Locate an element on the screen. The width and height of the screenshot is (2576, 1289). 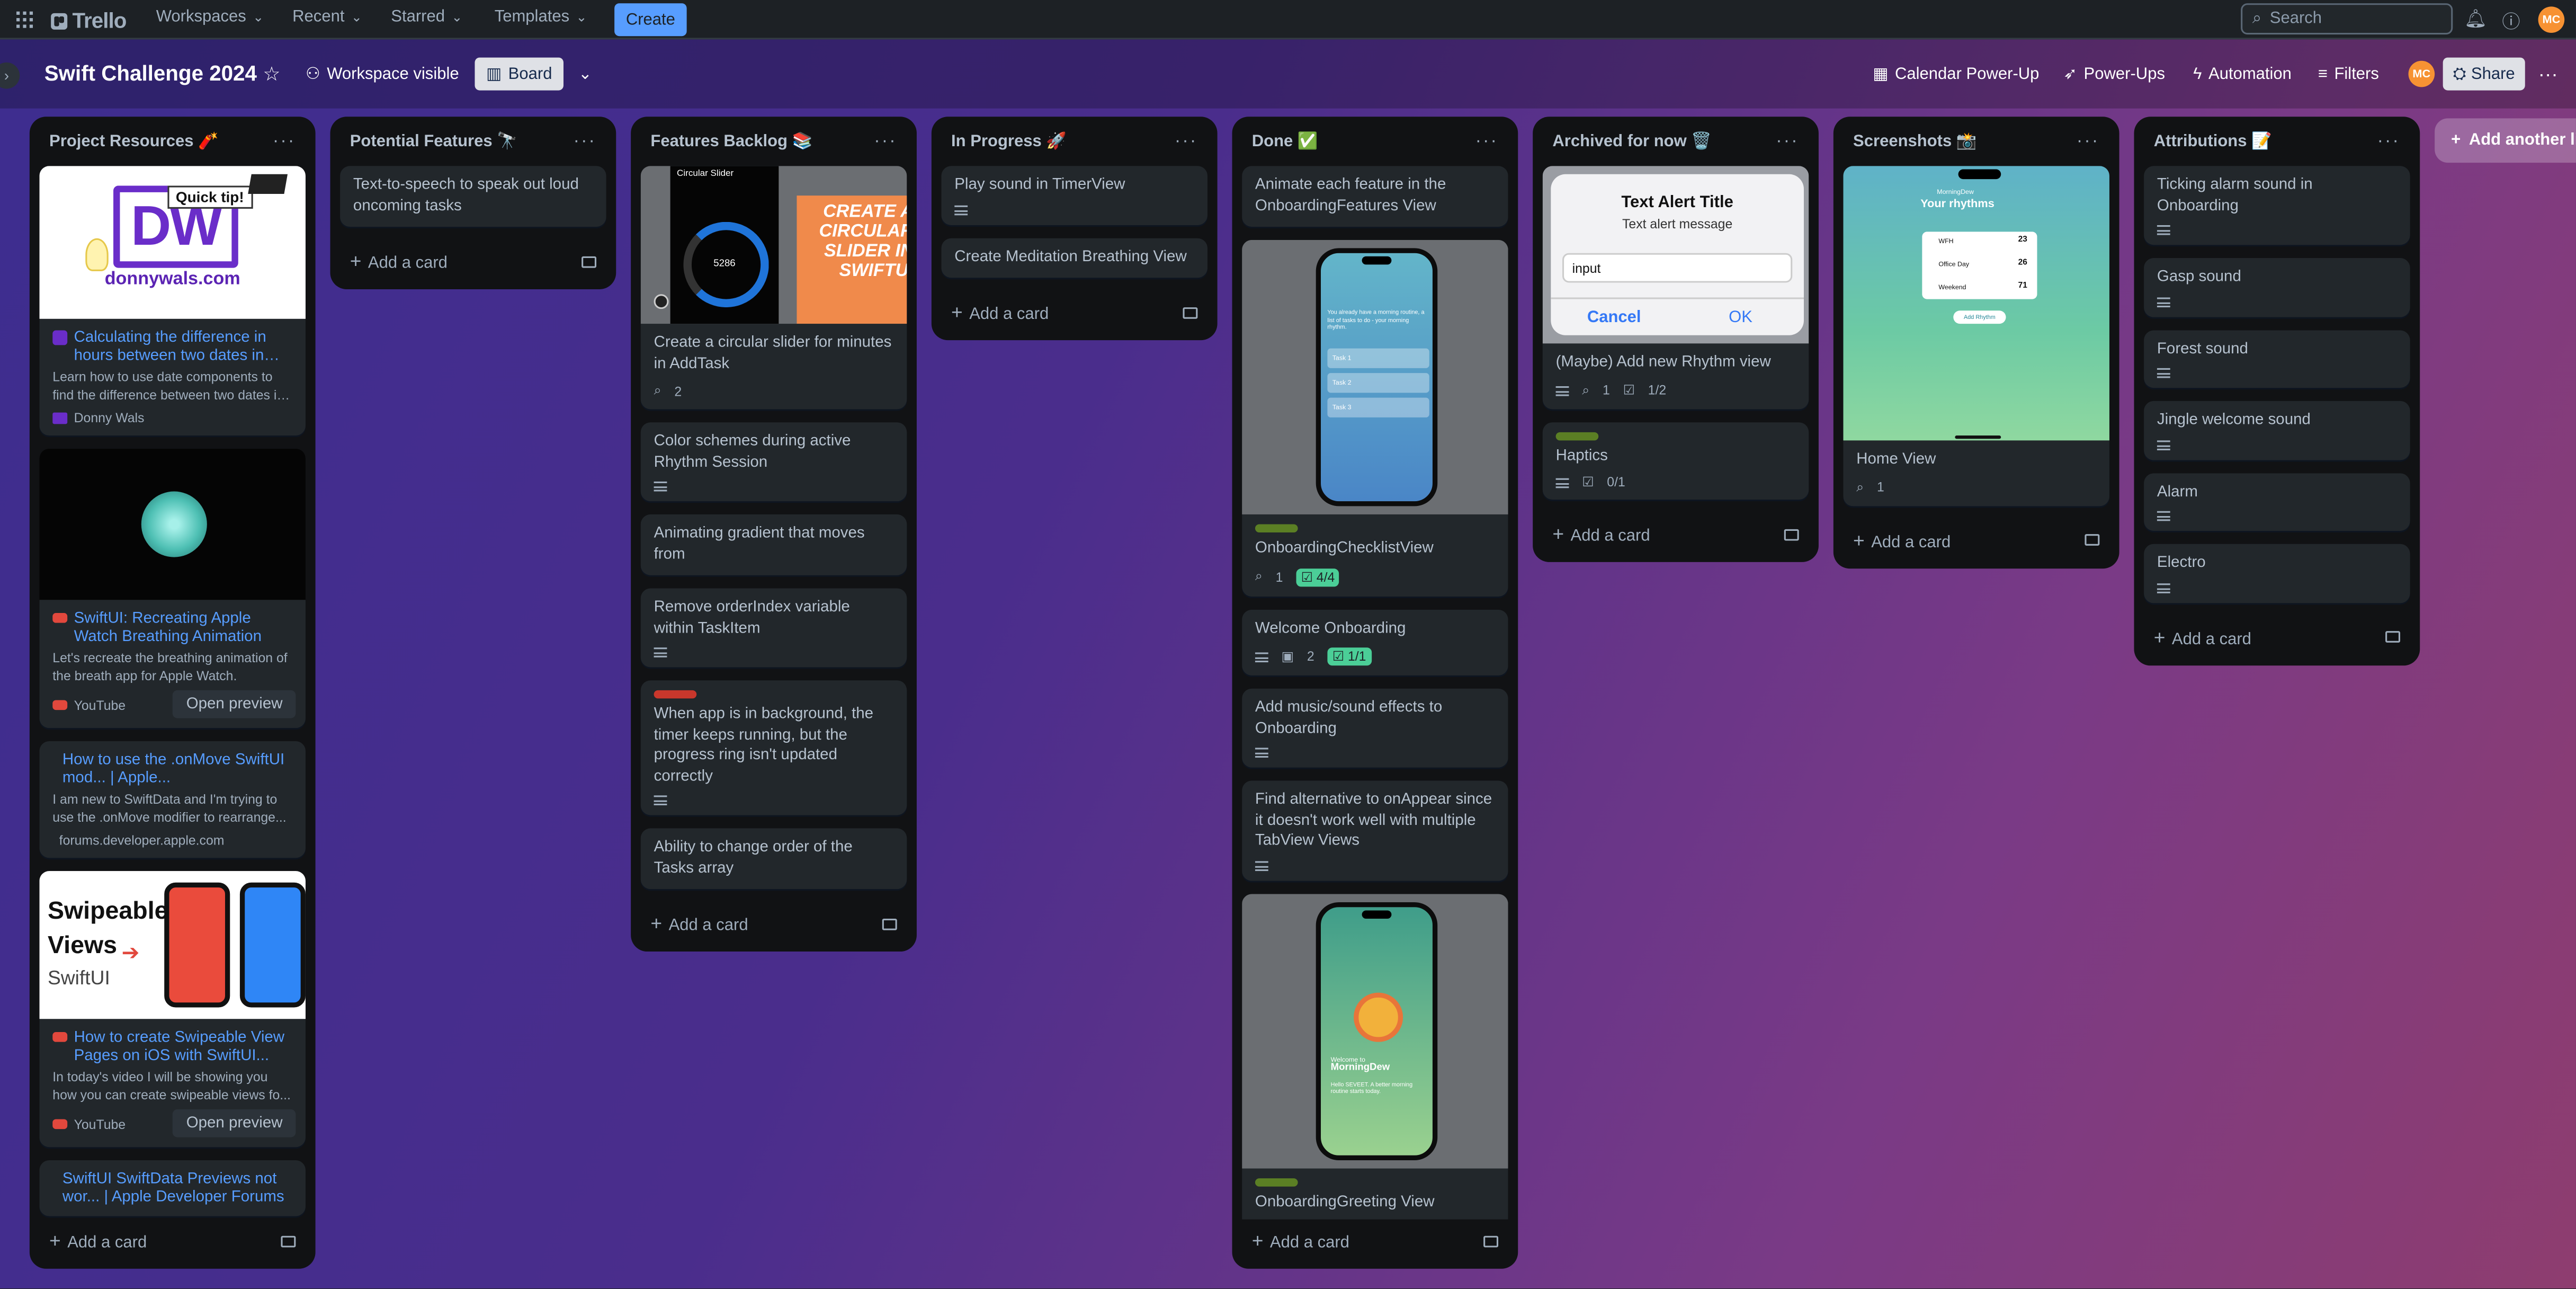
card: Welcome Onboarding ▣ 2 ☑ 1/1 is located at coordinates (1375, 642).